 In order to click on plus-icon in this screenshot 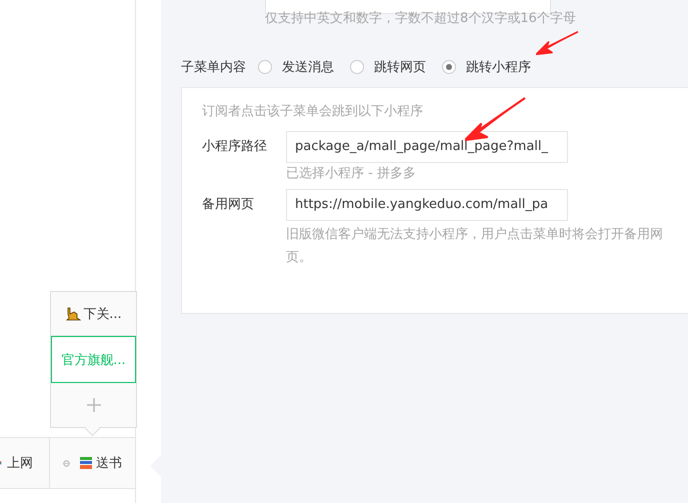, I will do `click(94, 405)`.